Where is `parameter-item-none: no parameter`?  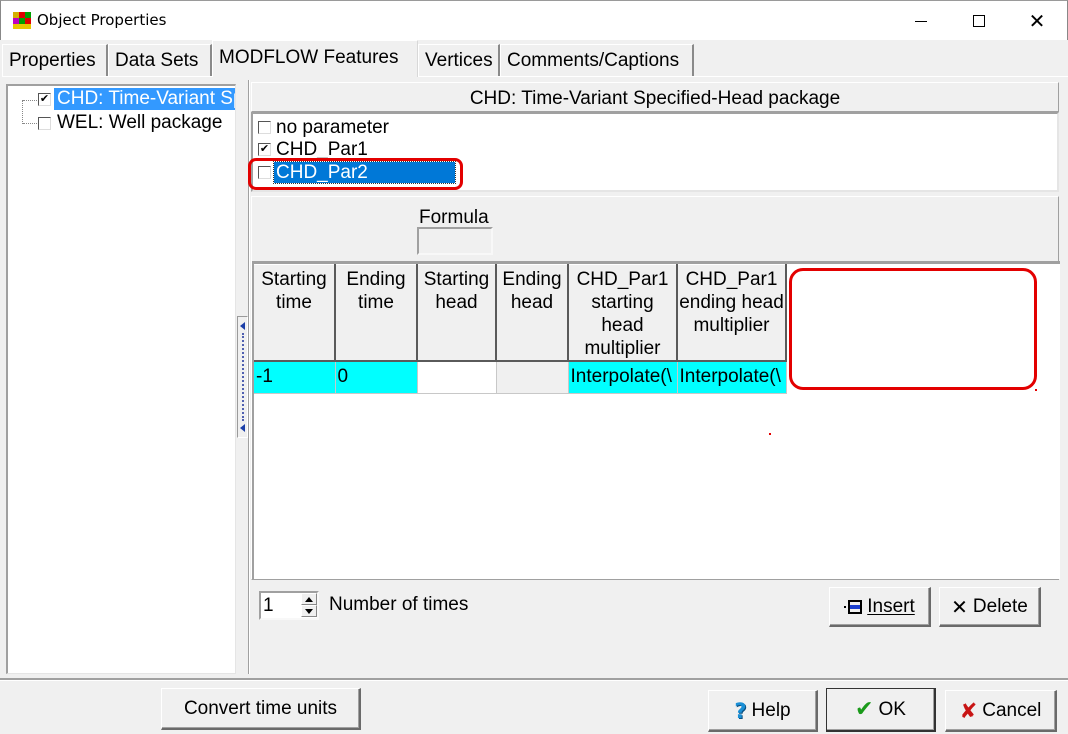 parameter-item-none: no parameter is located at coordinates (324, 127).